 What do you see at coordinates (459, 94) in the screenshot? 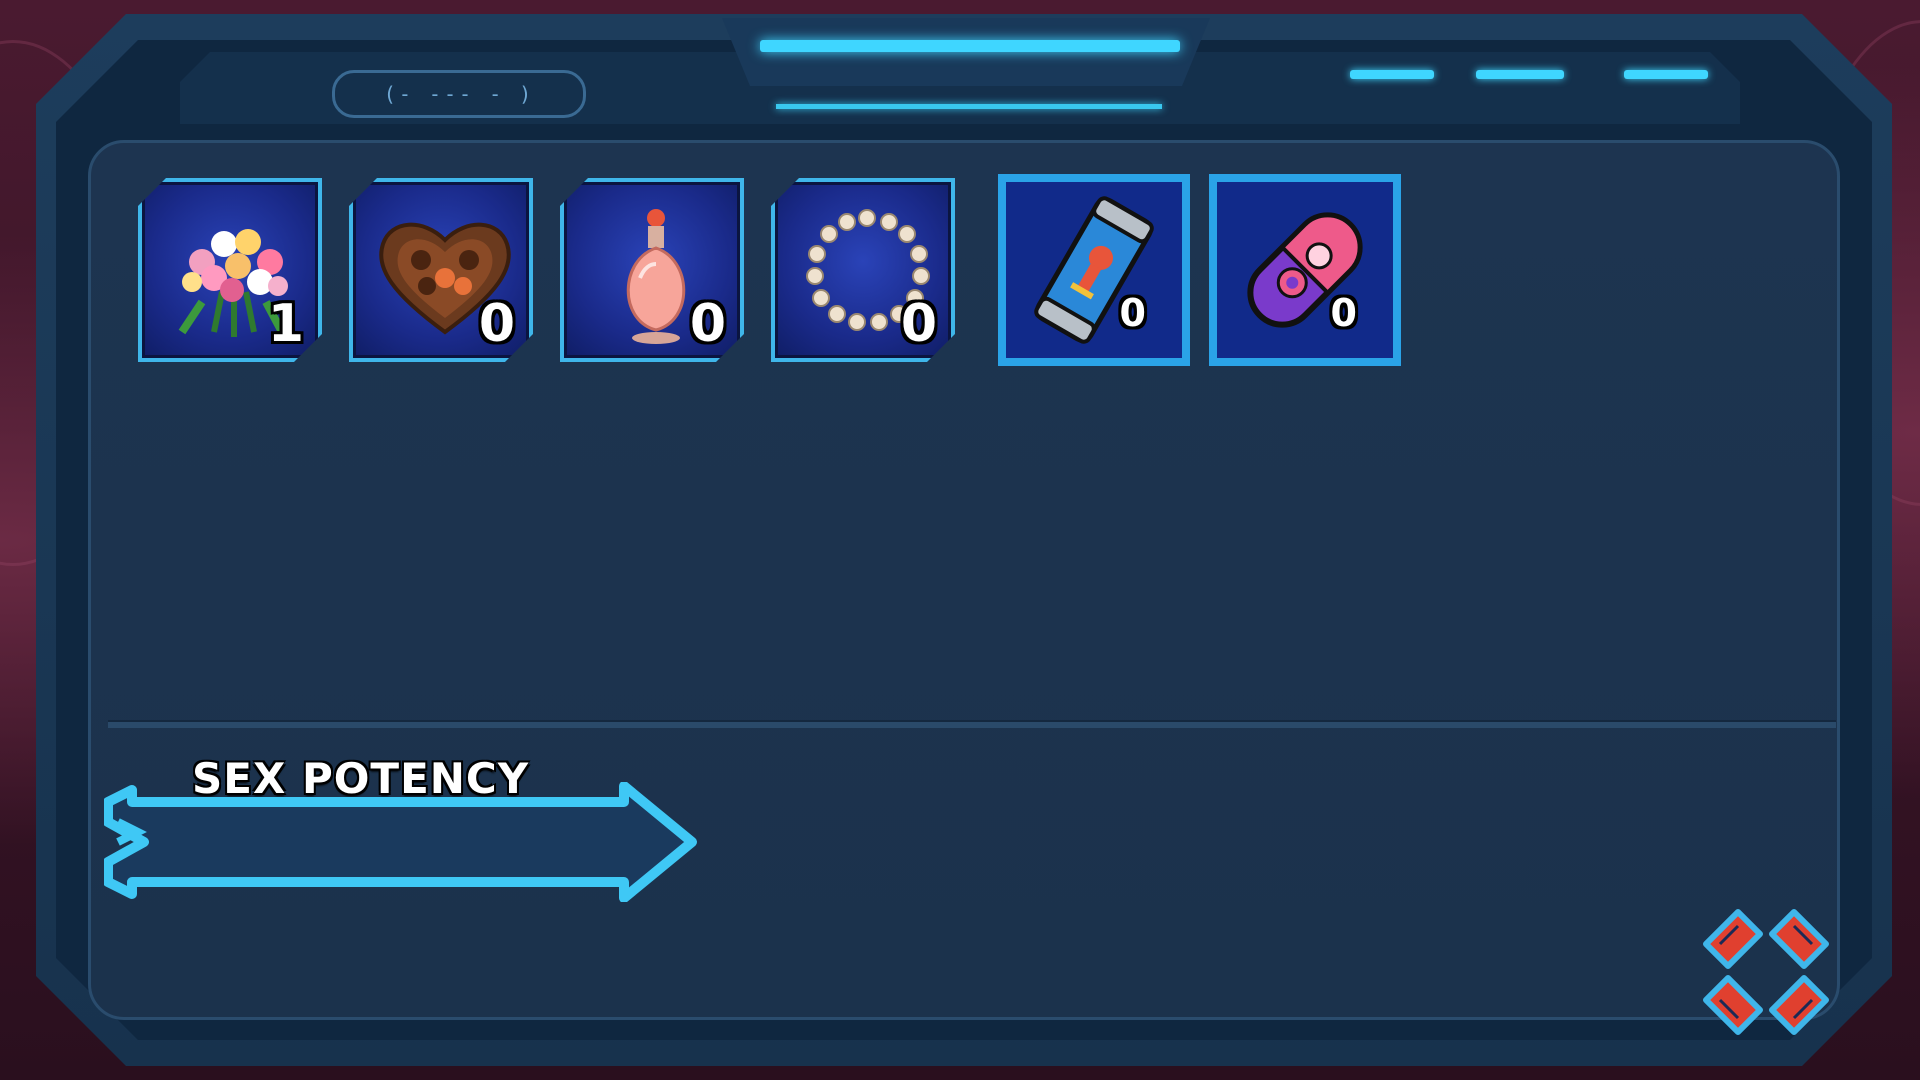
I see `hud-display: (- --- - )` at bounding box center [459, 94].